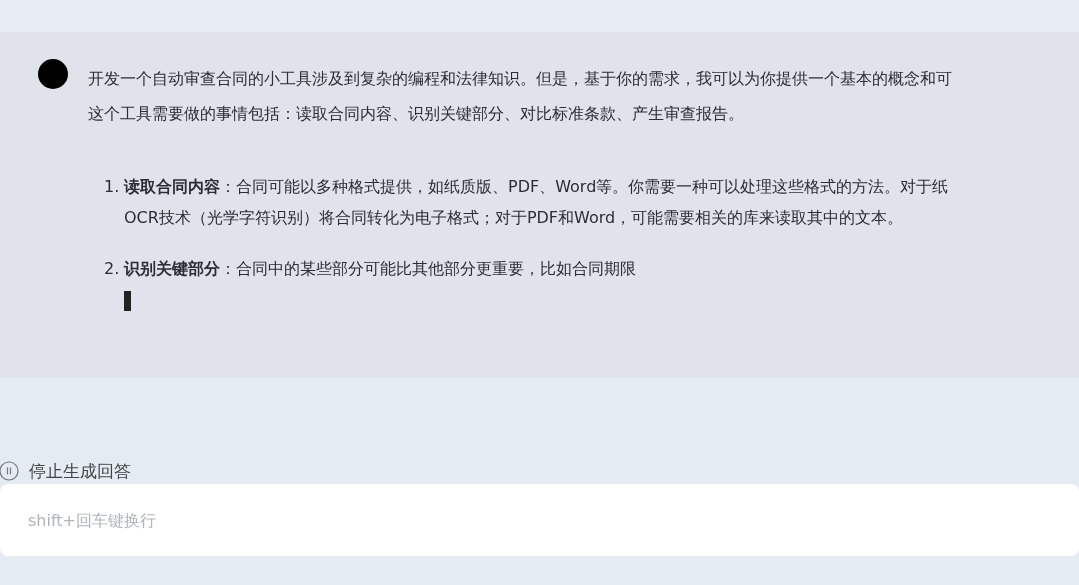 The image size is (1079, 585). What do you see at coordinates (539, 520) in the screenshot?
I see `message-input: shift+回车键换行` at bounding box center [539, 520].